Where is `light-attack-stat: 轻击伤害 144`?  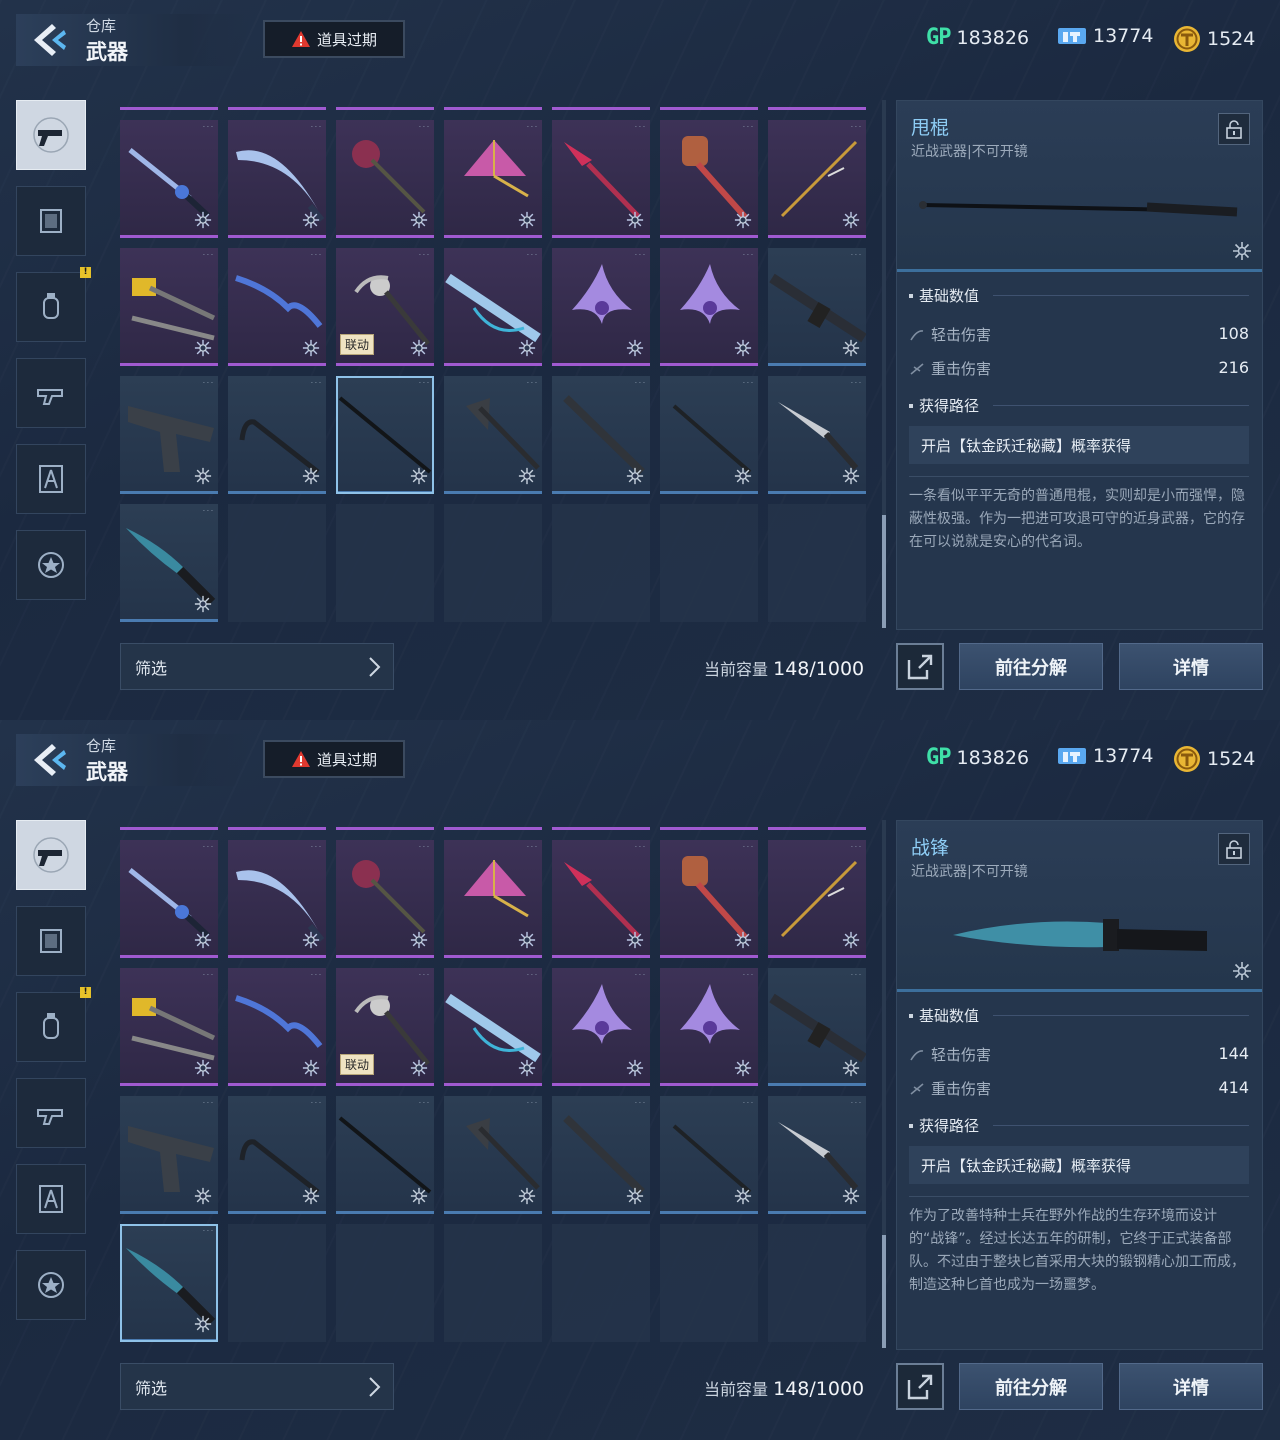
light-attack-stat: 轻击伤害 144 is located at coordinates (1079, 1054).